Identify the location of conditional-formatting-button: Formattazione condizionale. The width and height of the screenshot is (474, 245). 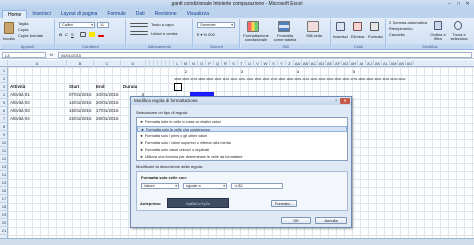
(256, 38).